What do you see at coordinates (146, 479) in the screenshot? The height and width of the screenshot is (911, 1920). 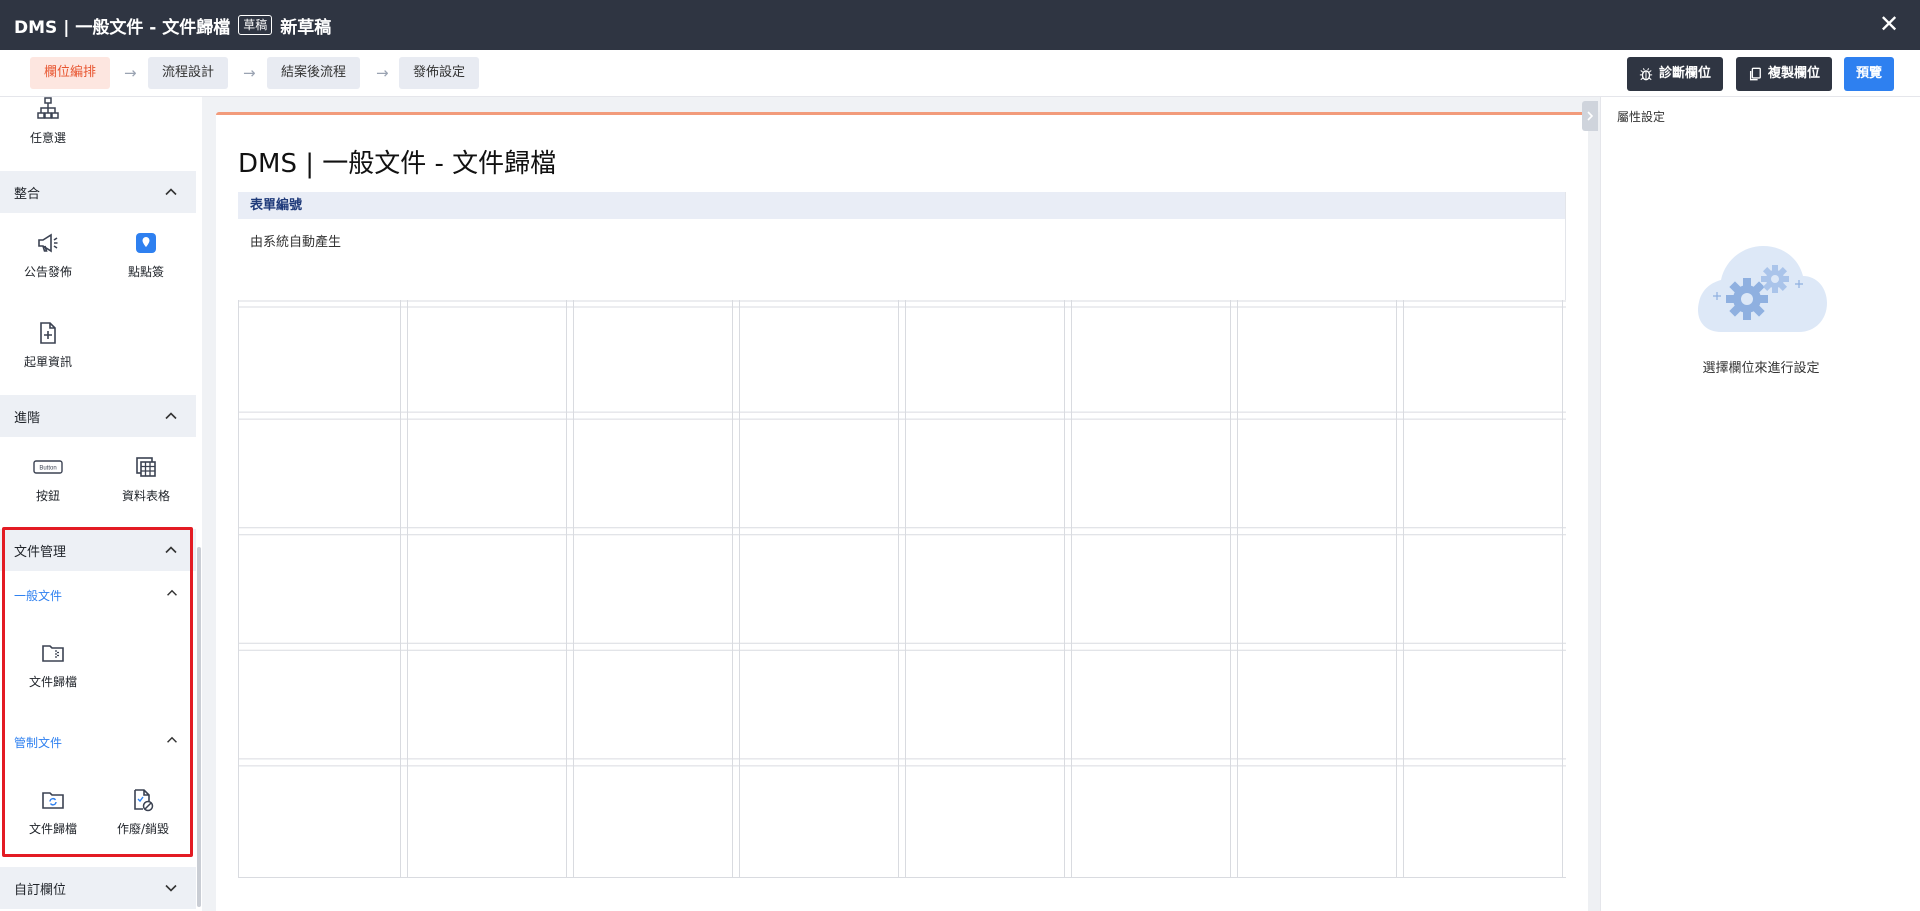 I see `palette-item-data-table: 資料表格` at bounding box center [146, 479].